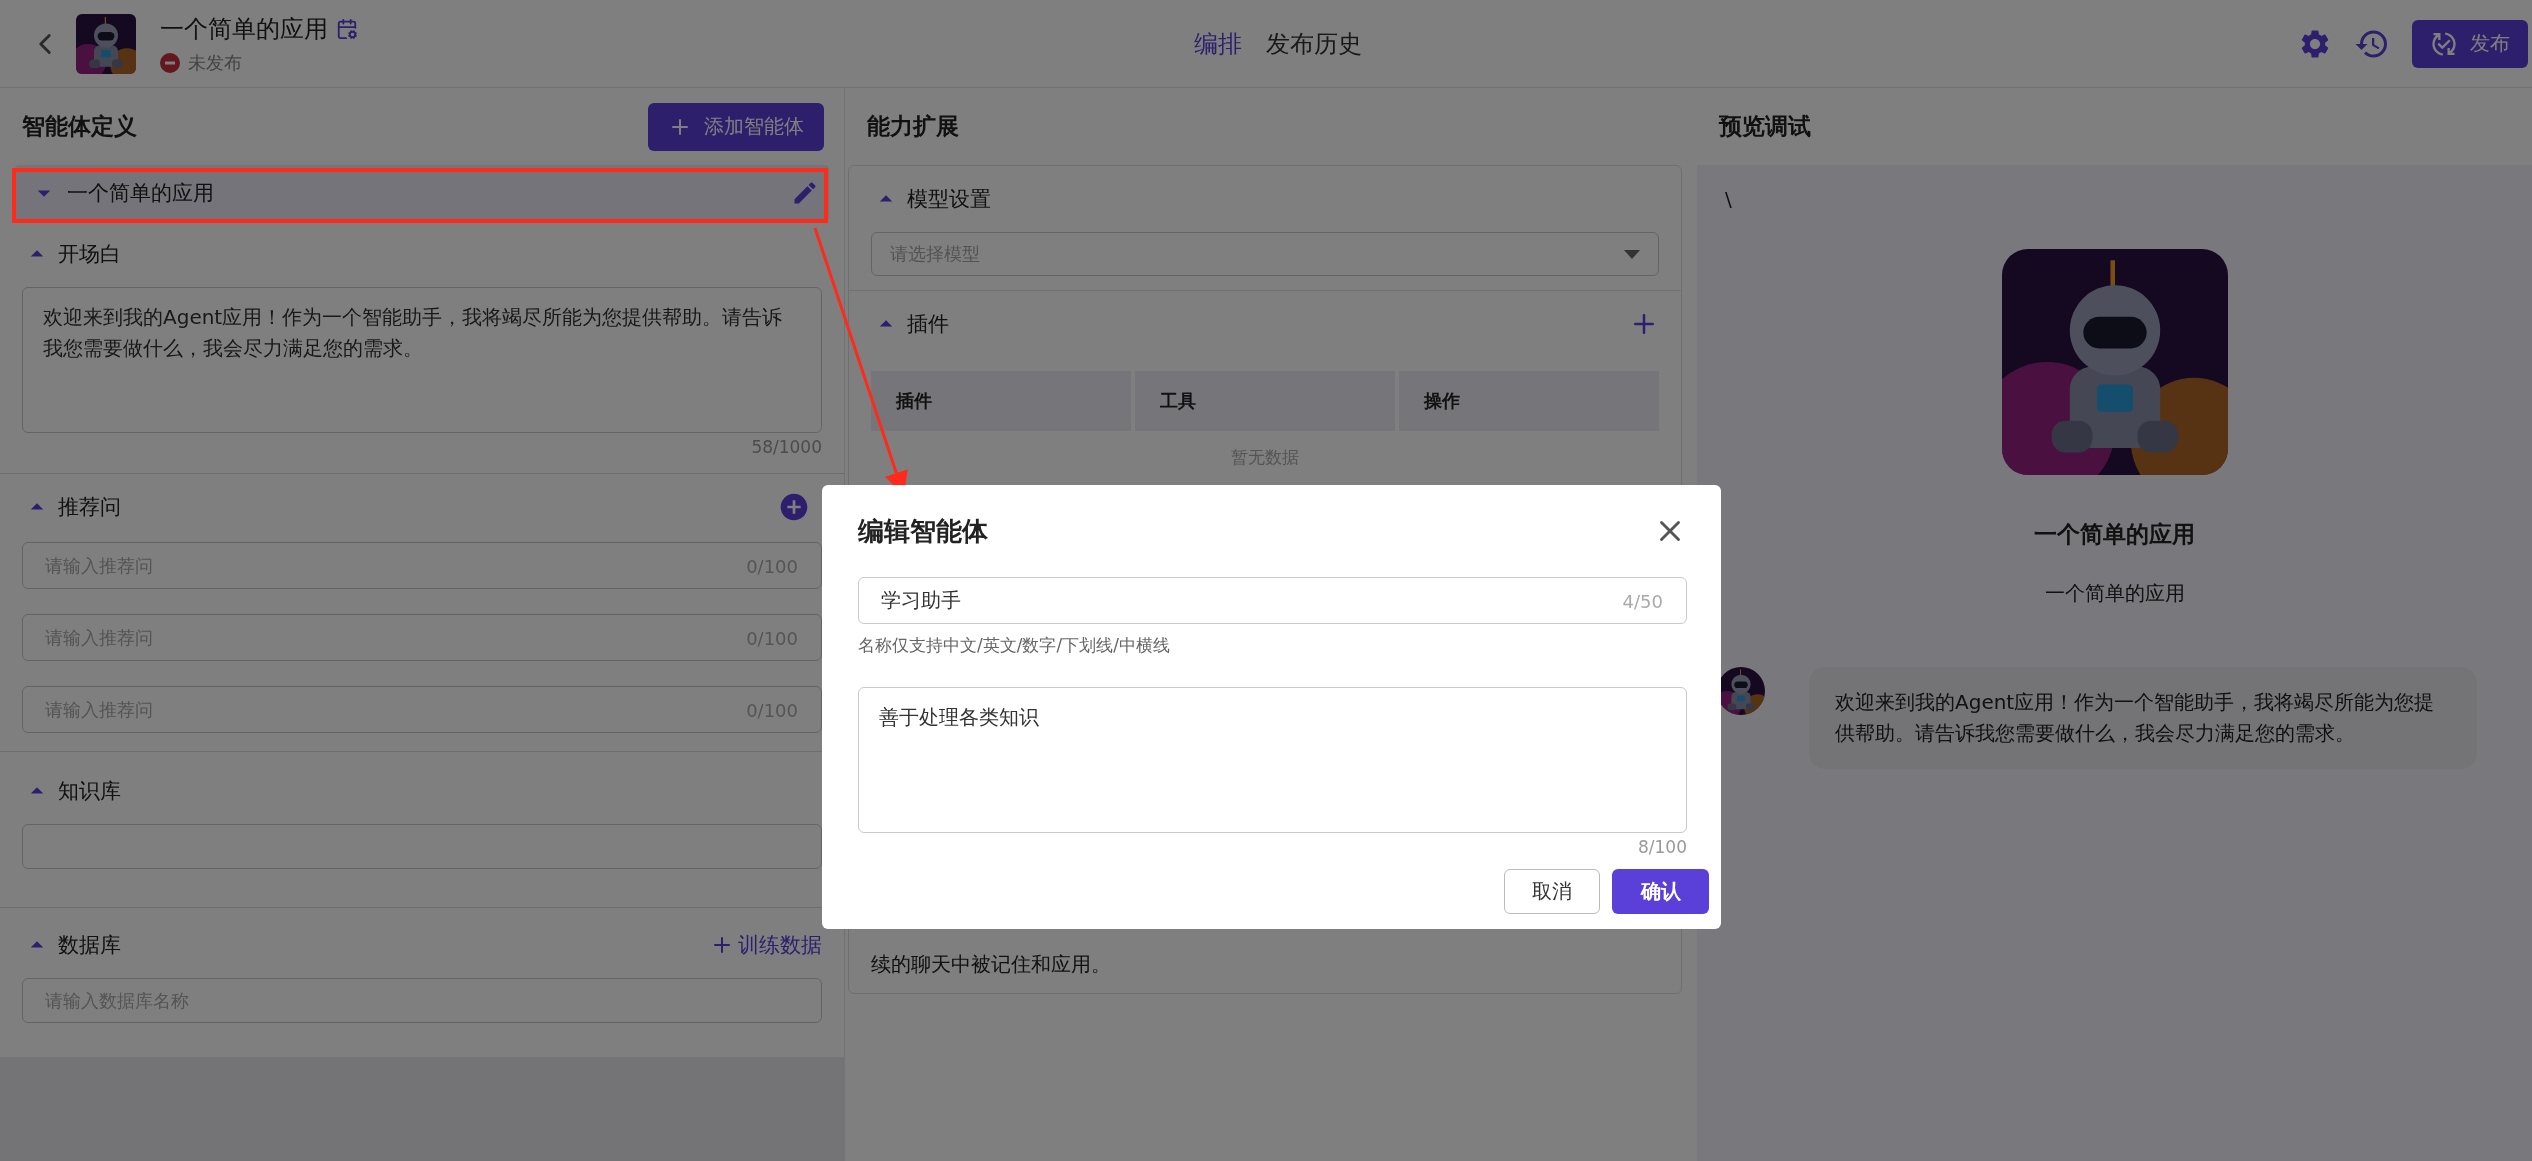 The image size is (2532, 1161). I want to click on section-title: 数据库, so click(90, 945).